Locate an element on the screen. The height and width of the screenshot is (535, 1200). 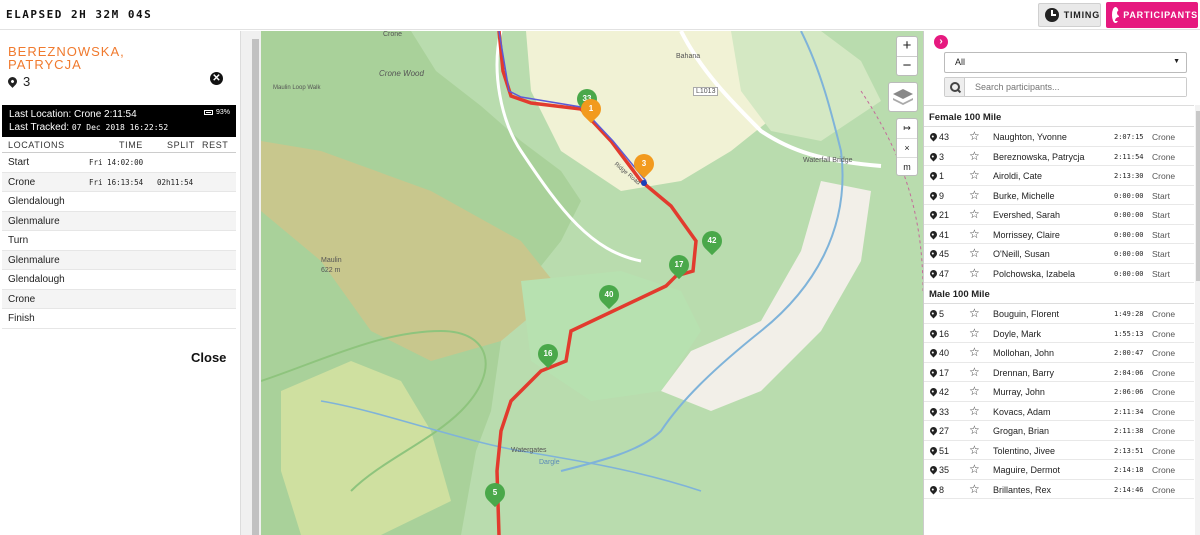
participants-button: PARTICIPANTS is located at coordinates (1152, 15).